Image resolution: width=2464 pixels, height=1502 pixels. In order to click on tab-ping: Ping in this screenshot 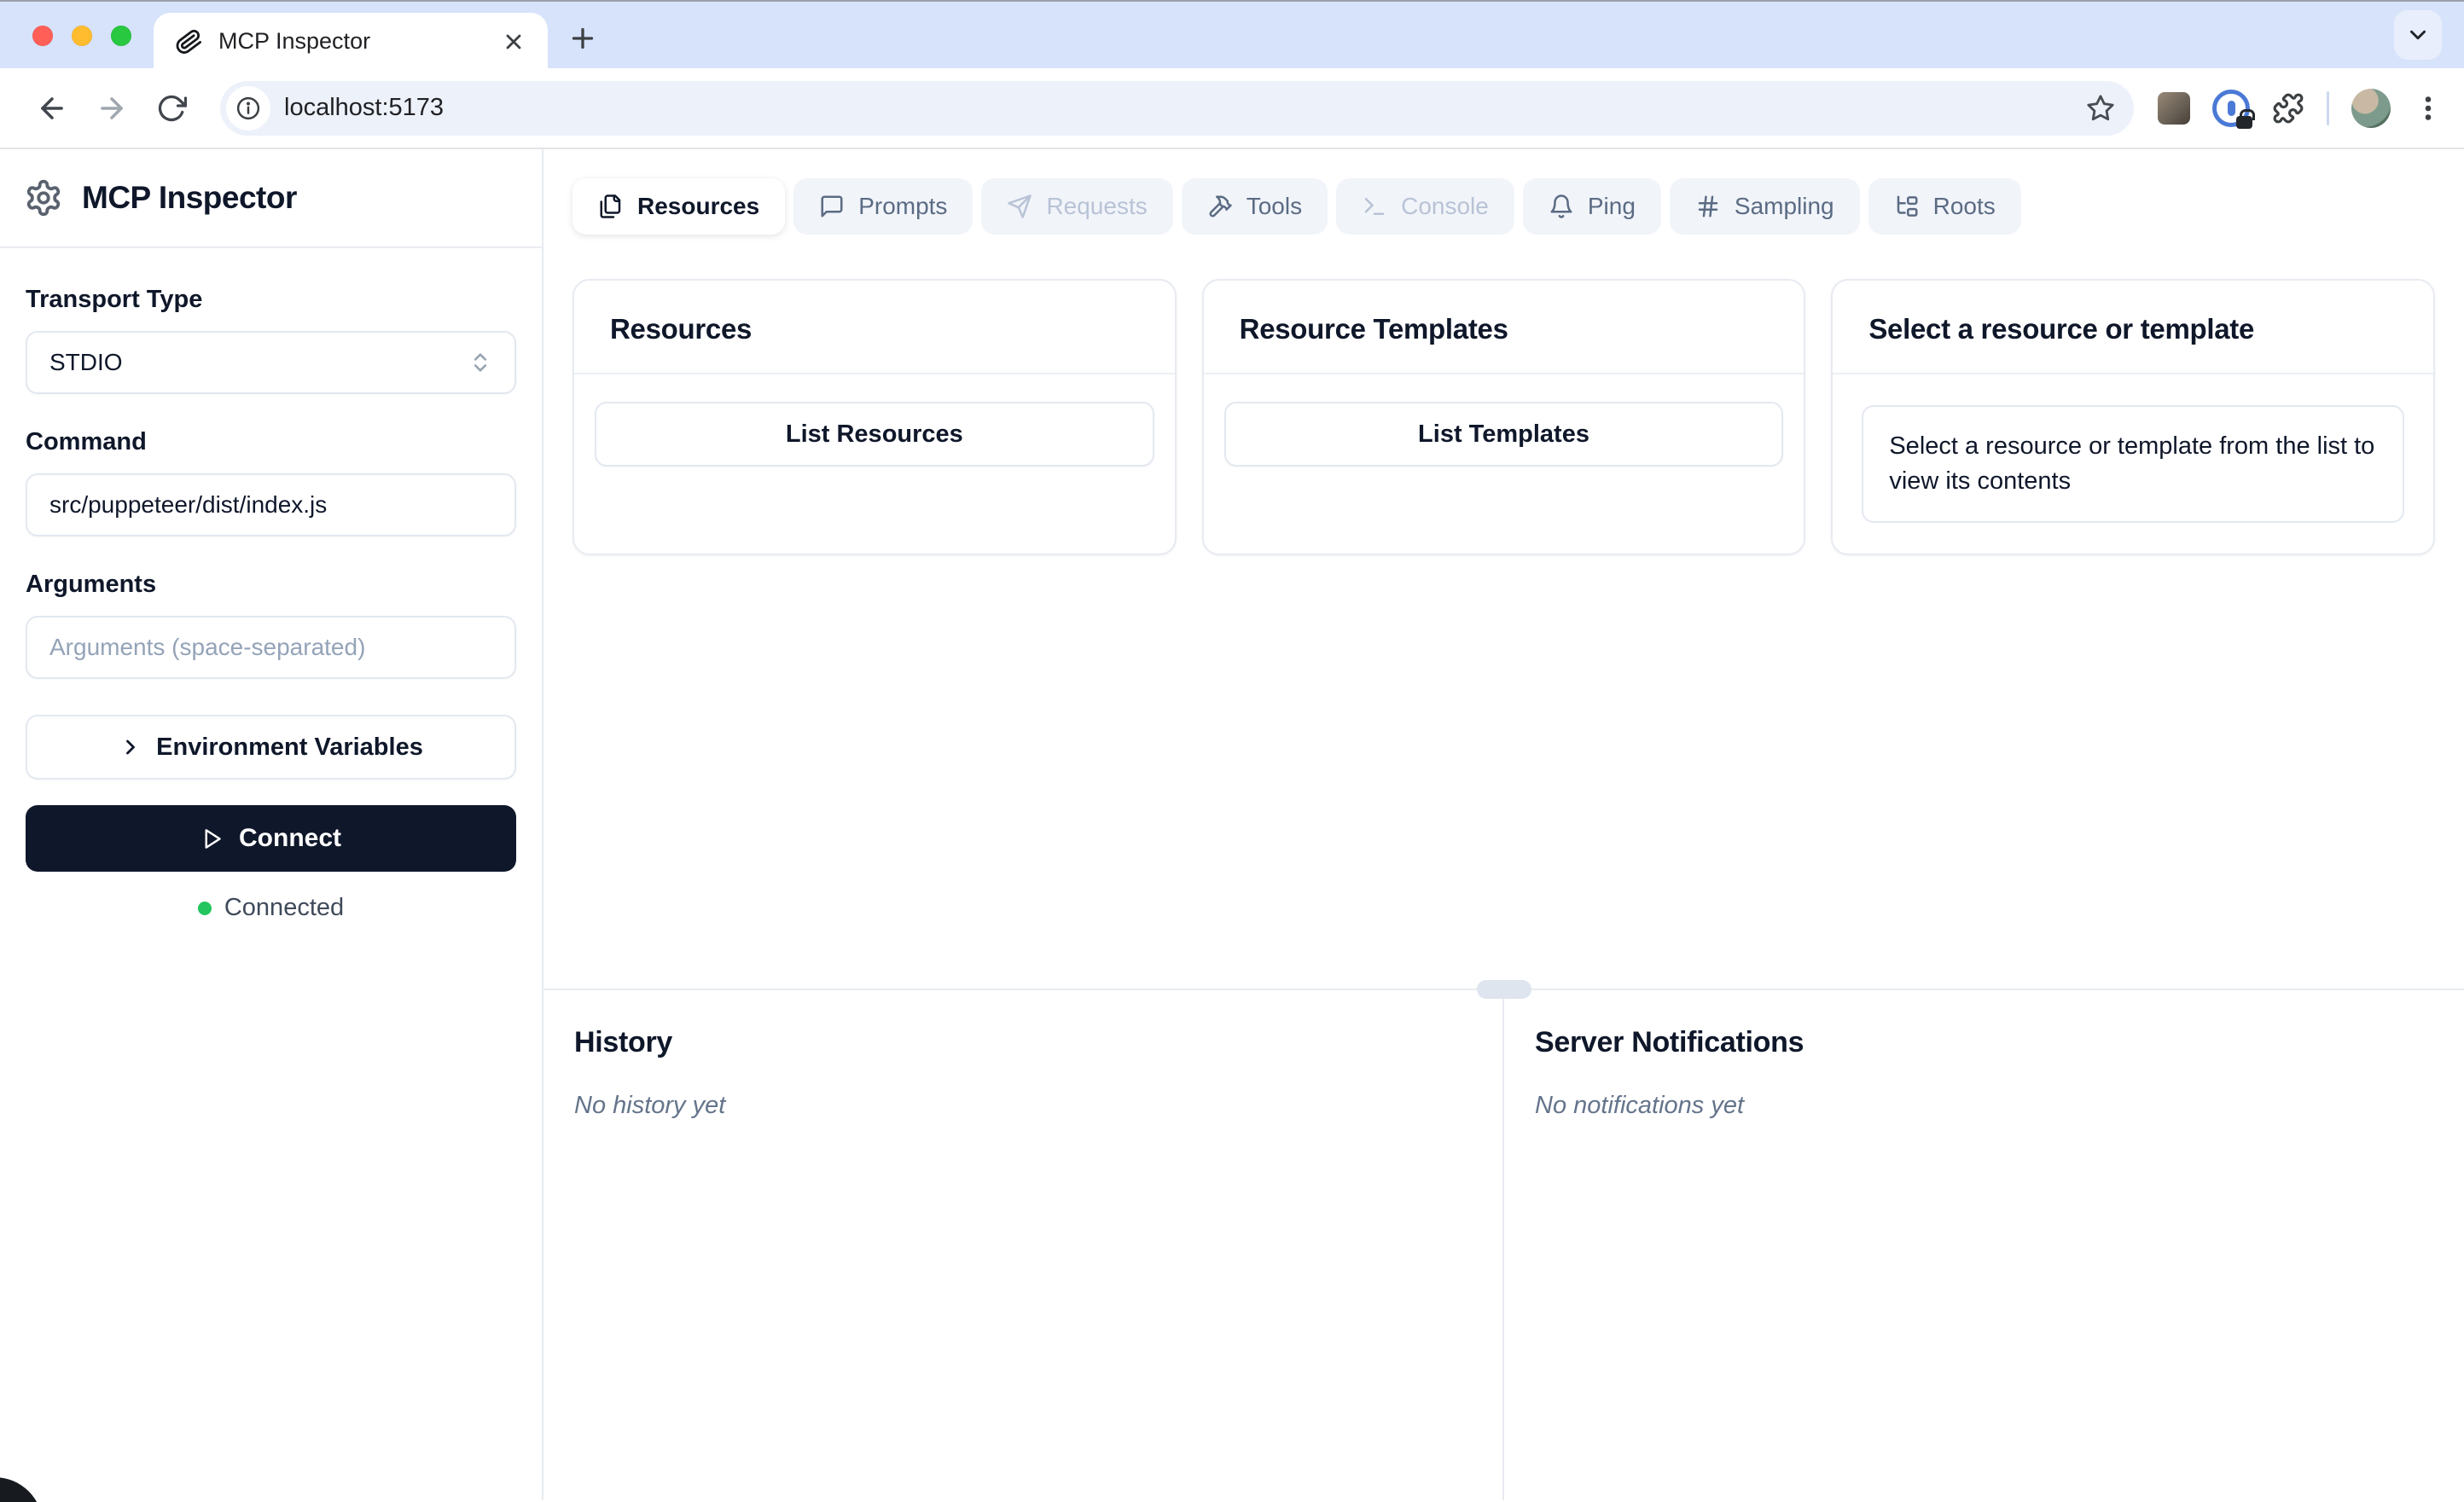, I will do `click(1591, 206)`.